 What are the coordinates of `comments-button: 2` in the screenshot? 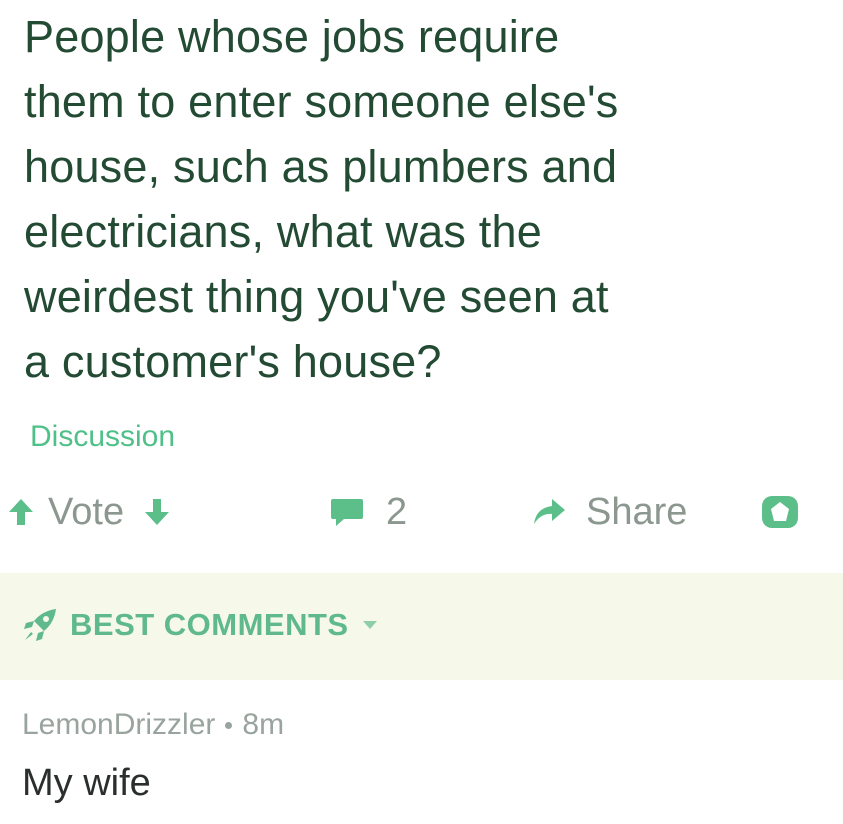 It's located at (368, 512).